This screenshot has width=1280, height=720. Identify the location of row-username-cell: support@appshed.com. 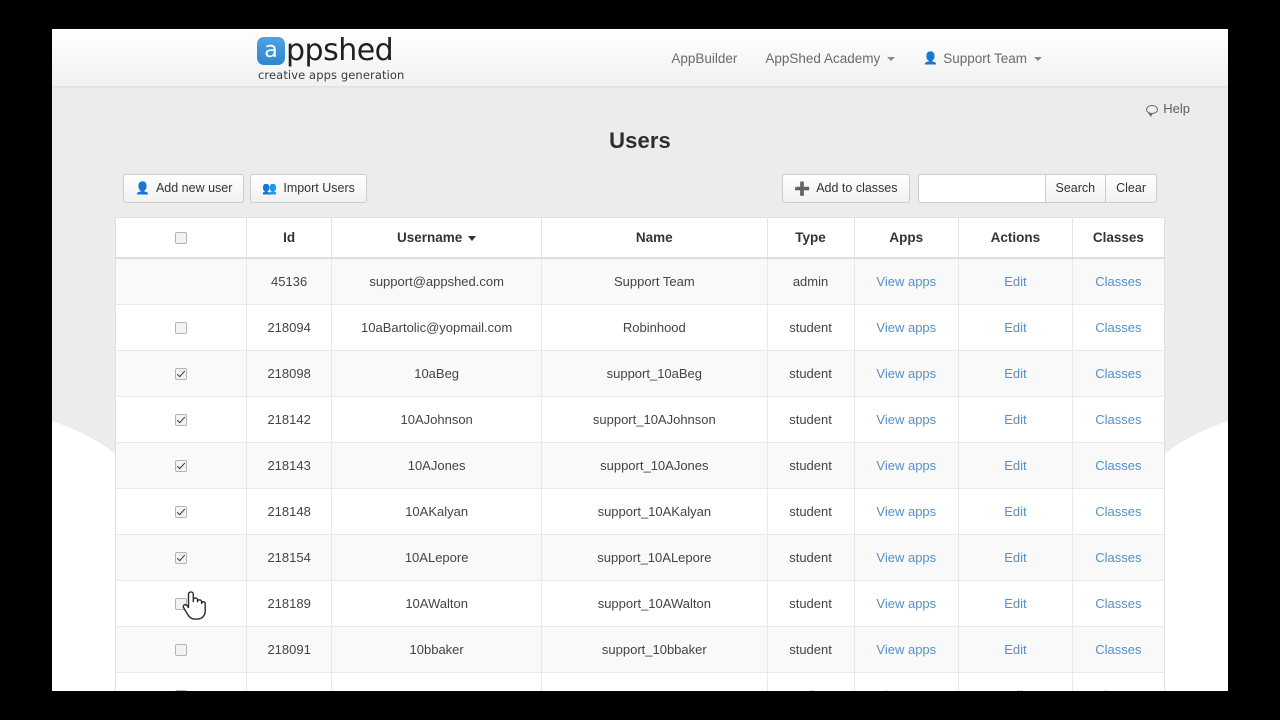
(437, 280).